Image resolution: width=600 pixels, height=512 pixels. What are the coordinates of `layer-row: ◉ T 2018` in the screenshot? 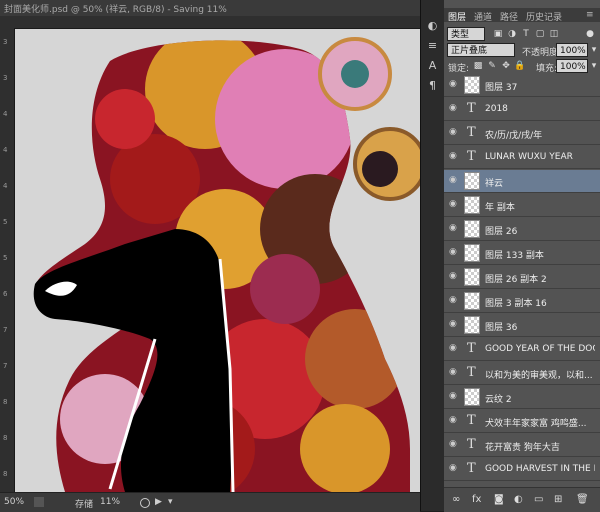 It's located at (522, 109).